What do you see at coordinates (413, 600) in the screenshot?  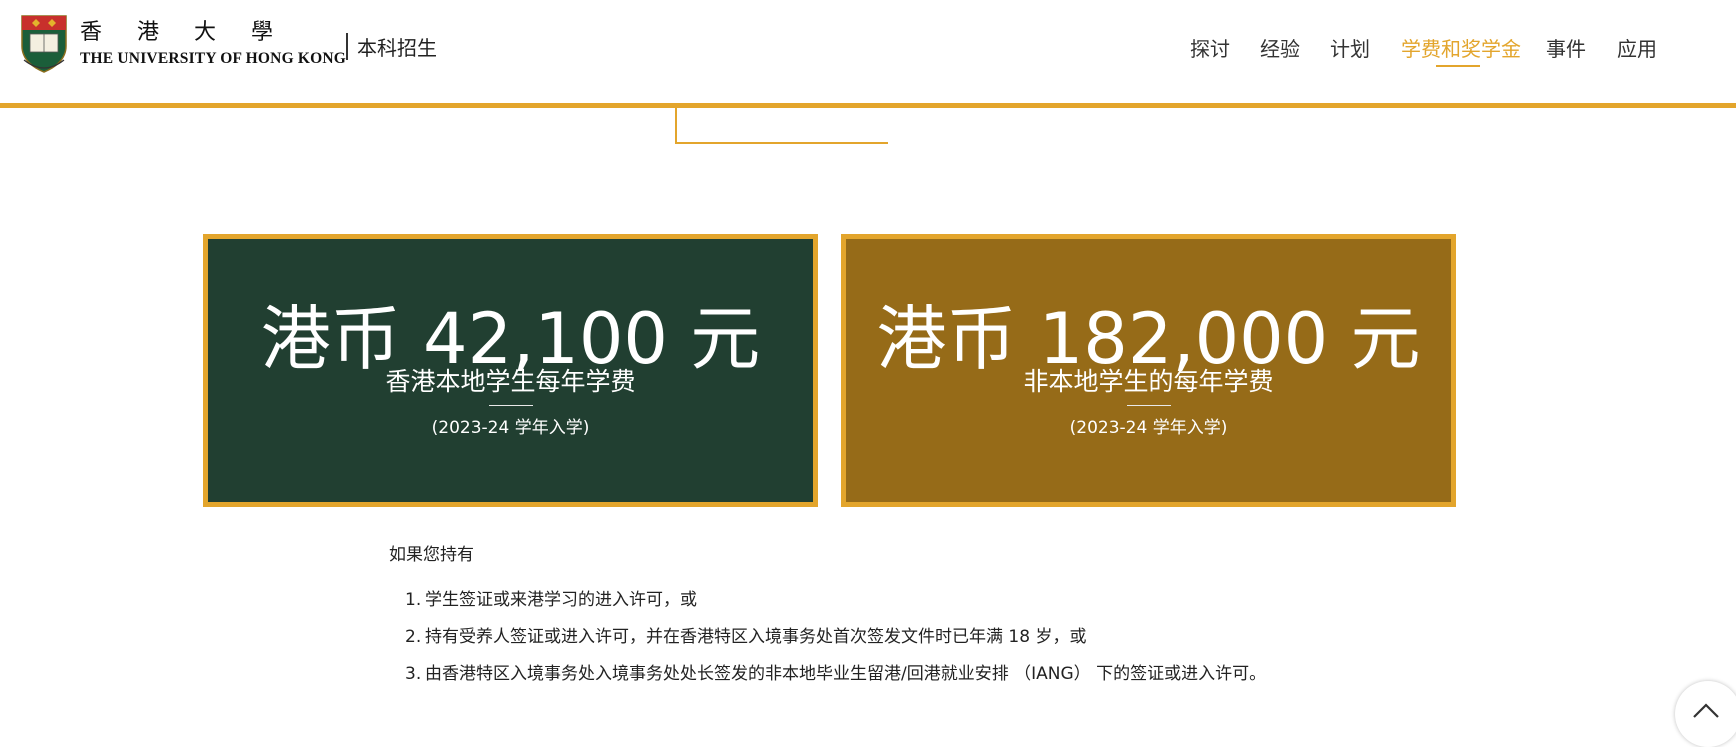 I see `list-item-number: 1.` at bounding box center [413, 600].